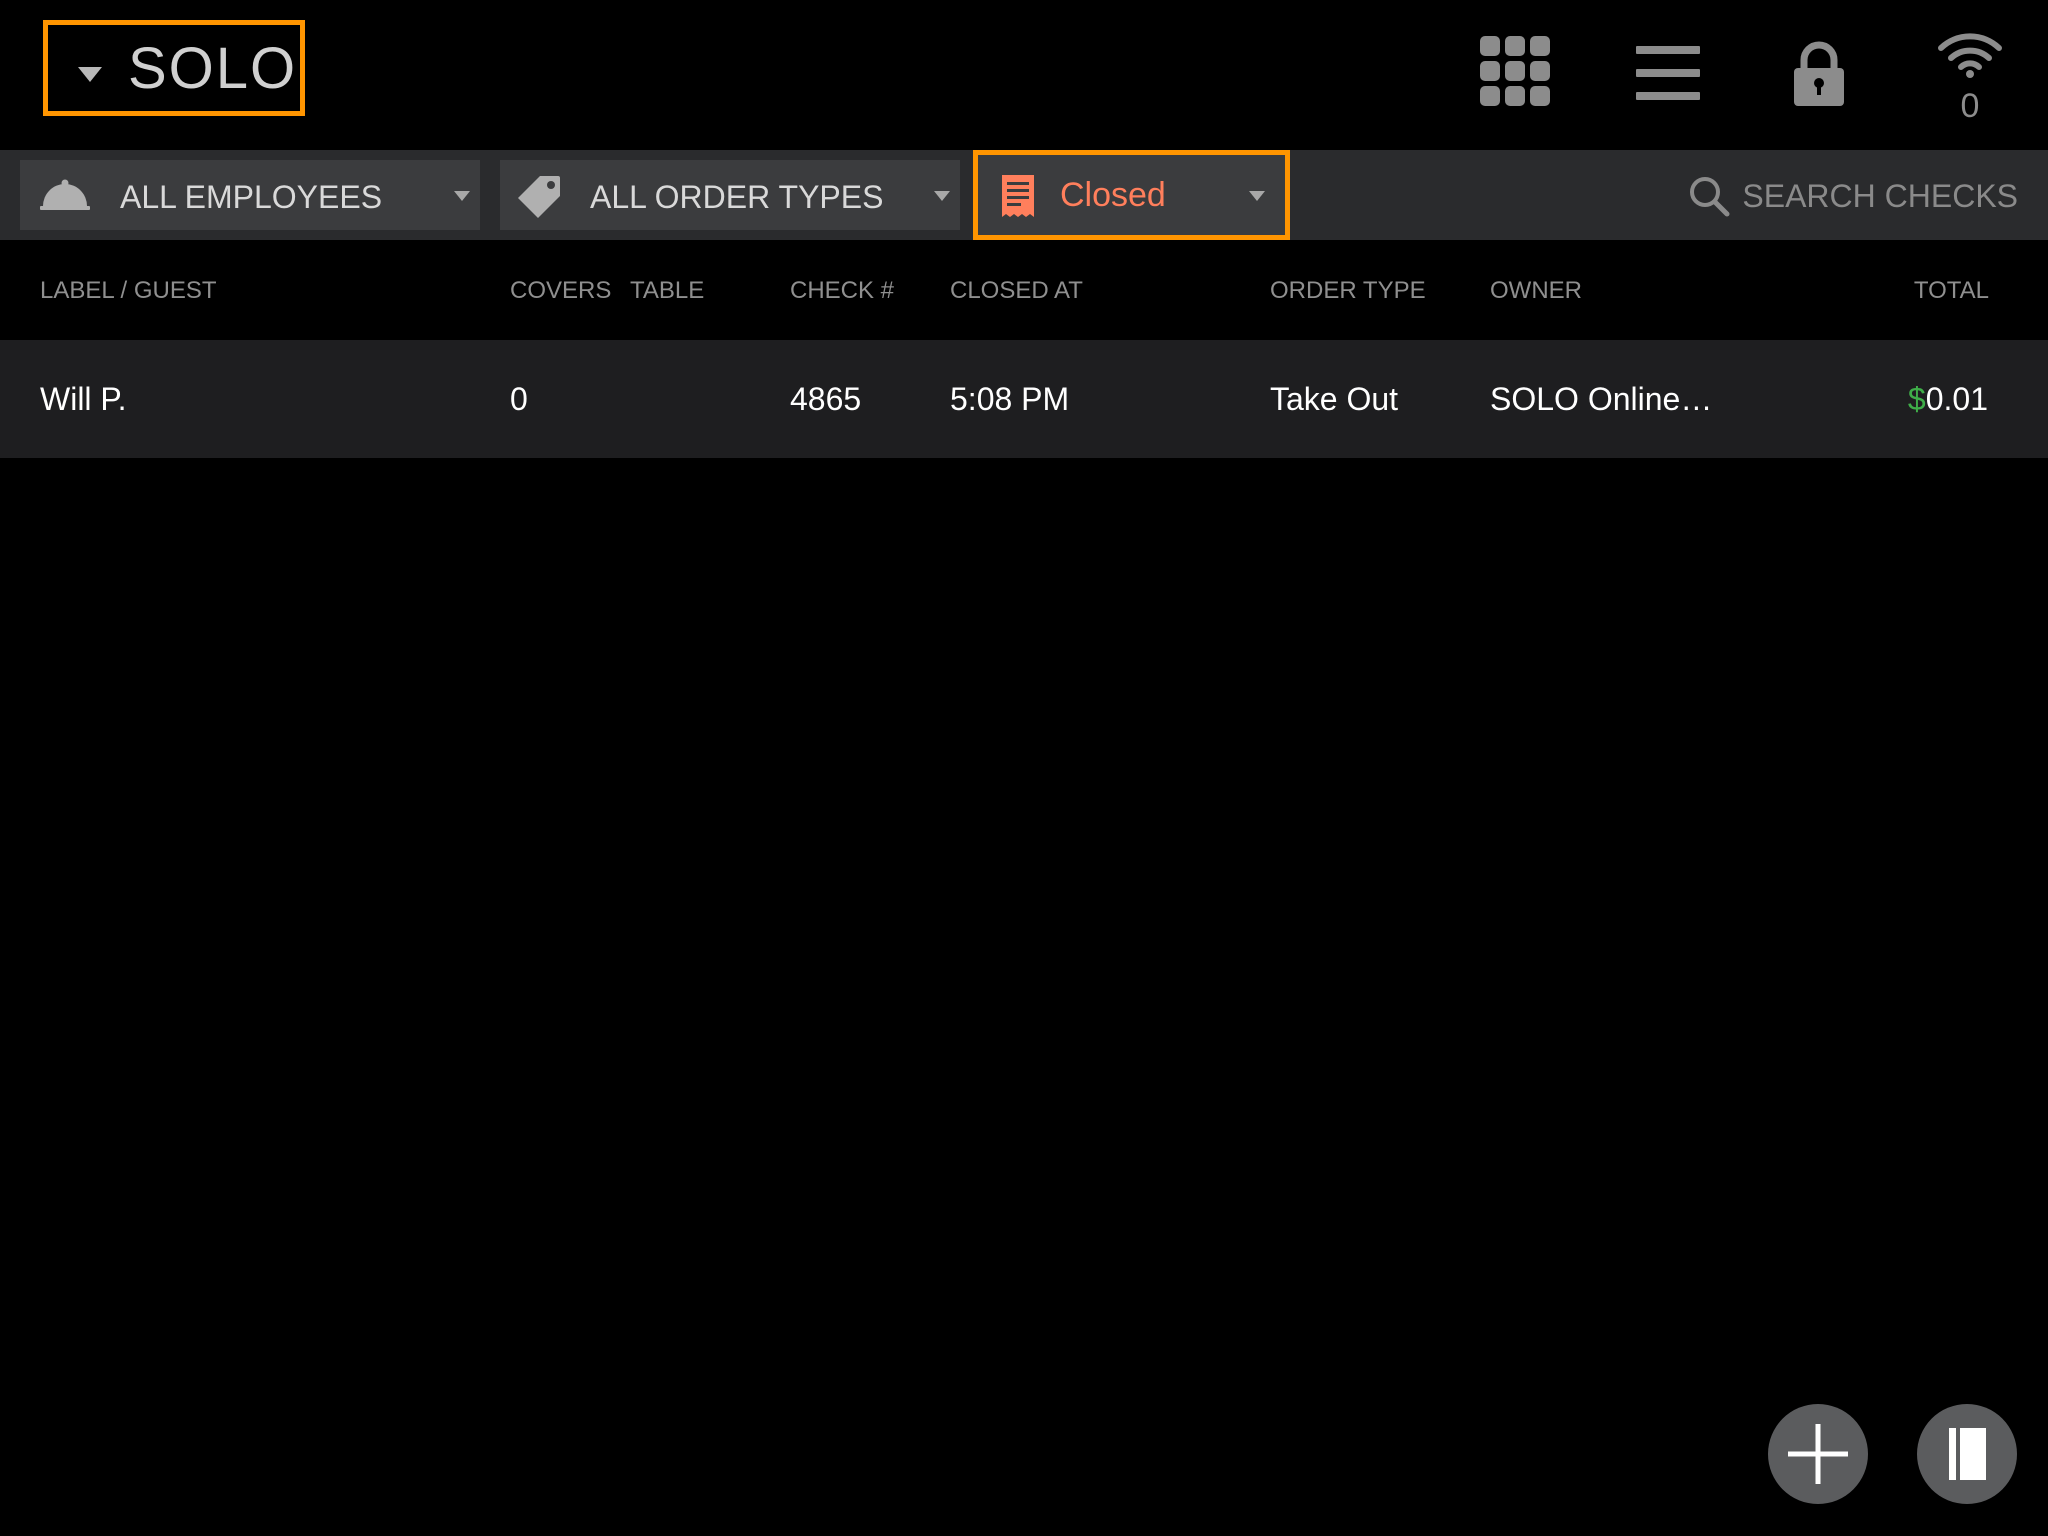 This screenshot has height=1536, width=2048. Describe the element at coordinates (1018, 196) in the screenshot. I see `receipt-icon` at that location.